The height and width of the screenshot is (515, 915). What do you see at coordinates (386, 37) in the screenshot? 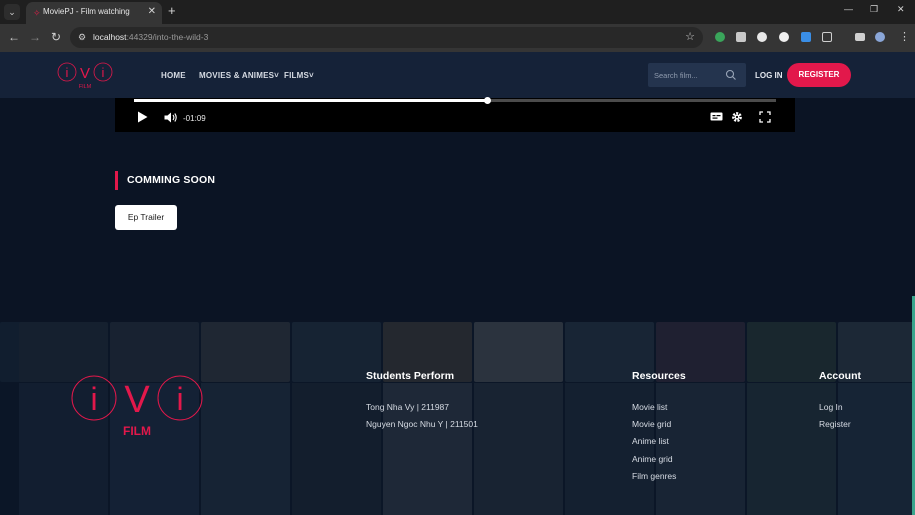
I see `address-bar: ⚙ localhost:44329/into-the-wild-3 ☆` at bounding box center [386, 37].